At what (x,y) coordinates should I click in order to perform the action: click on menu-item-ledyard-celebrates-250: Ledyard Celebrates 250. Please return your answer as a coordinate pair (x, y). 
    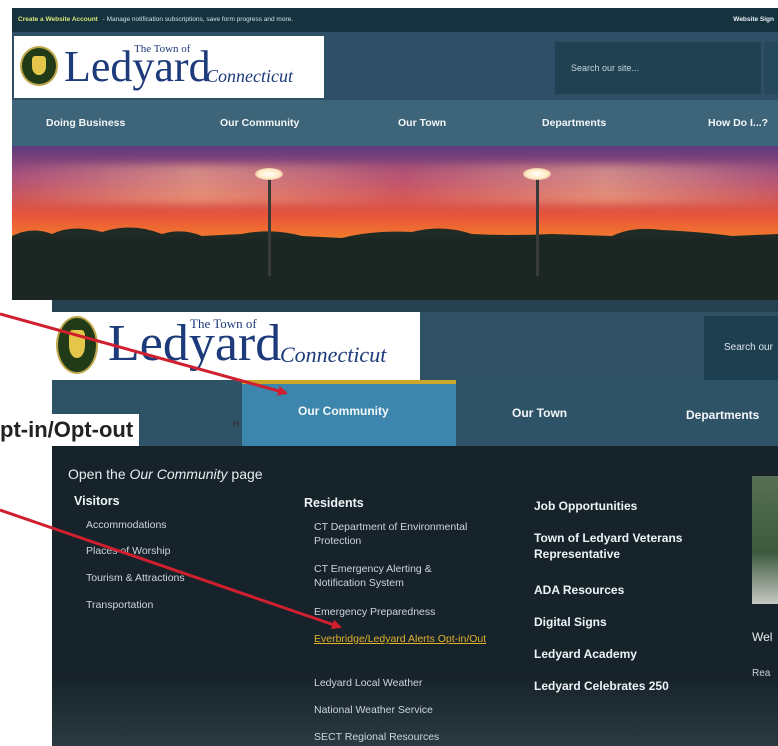
    Looking at the image, I should click on (601, 686).